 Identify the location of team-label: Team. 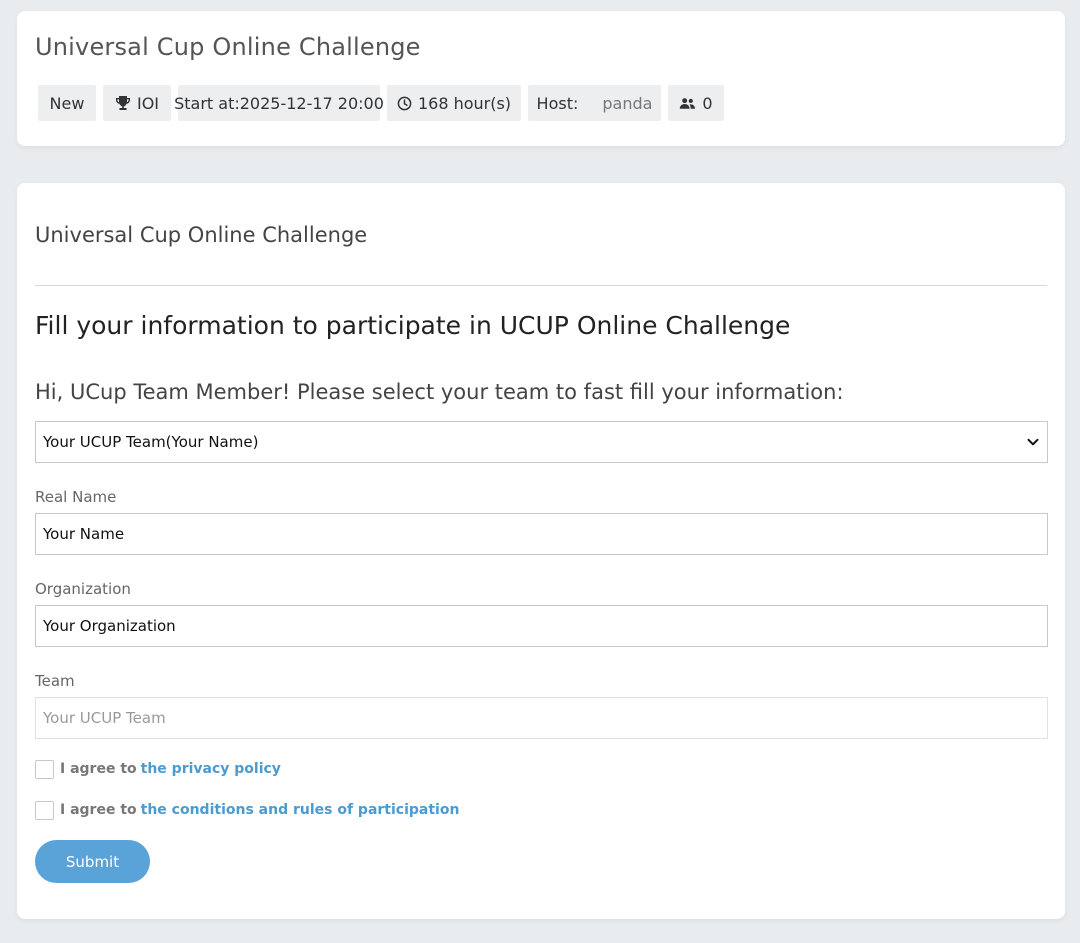
(55, 681).